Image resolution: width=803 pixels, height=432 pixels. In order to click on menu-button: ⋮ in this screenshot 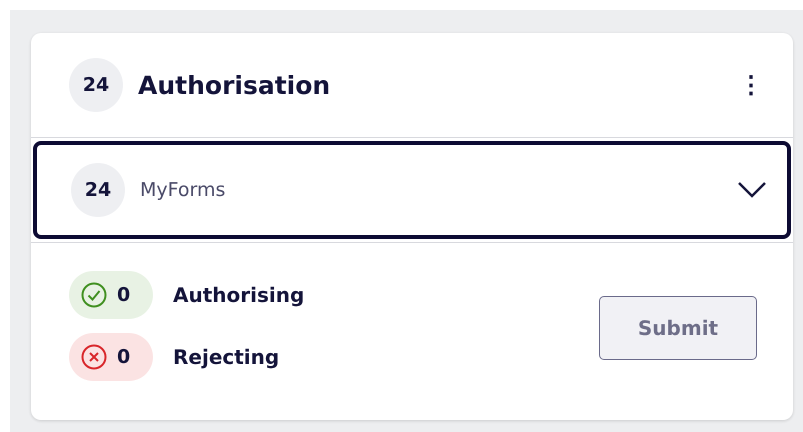, I will do `click(751, 85)`.